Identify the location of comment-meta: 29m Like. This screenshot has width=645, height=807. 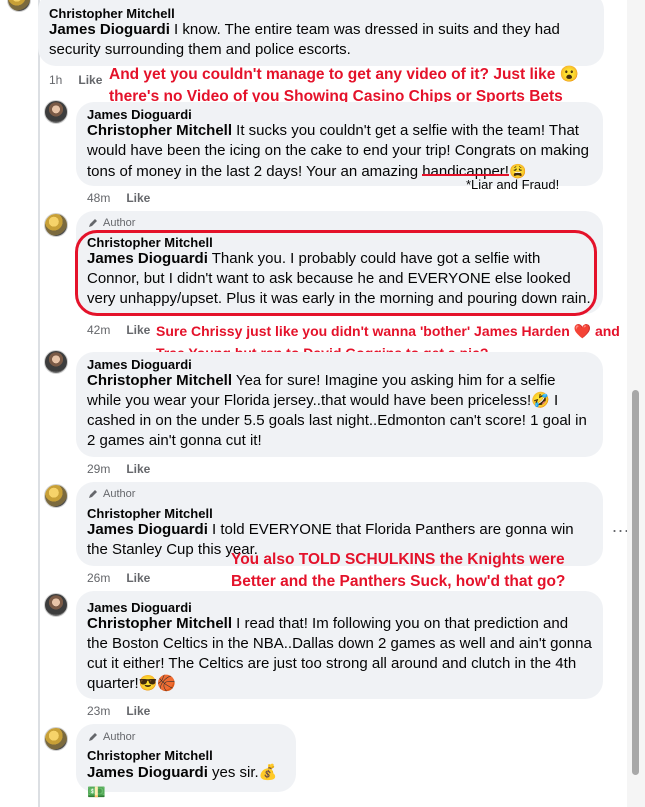
(118, 469).